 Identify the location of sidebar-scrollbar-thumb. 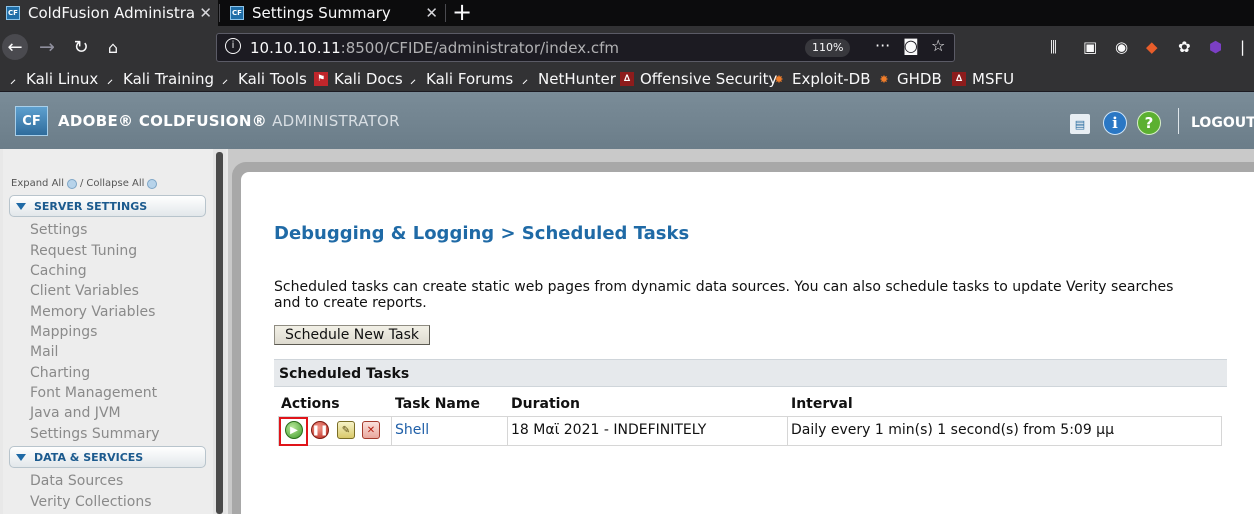
(219, 333).